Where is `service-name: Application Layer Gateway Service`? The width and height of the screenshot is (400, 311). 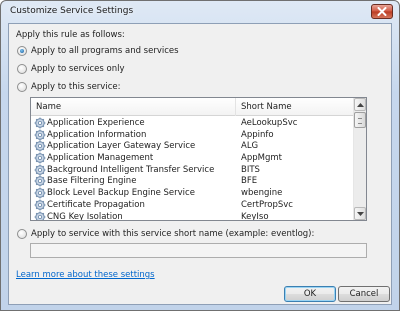 service-name: Application Layer Gateway Service is located at coordinates (121, 146).